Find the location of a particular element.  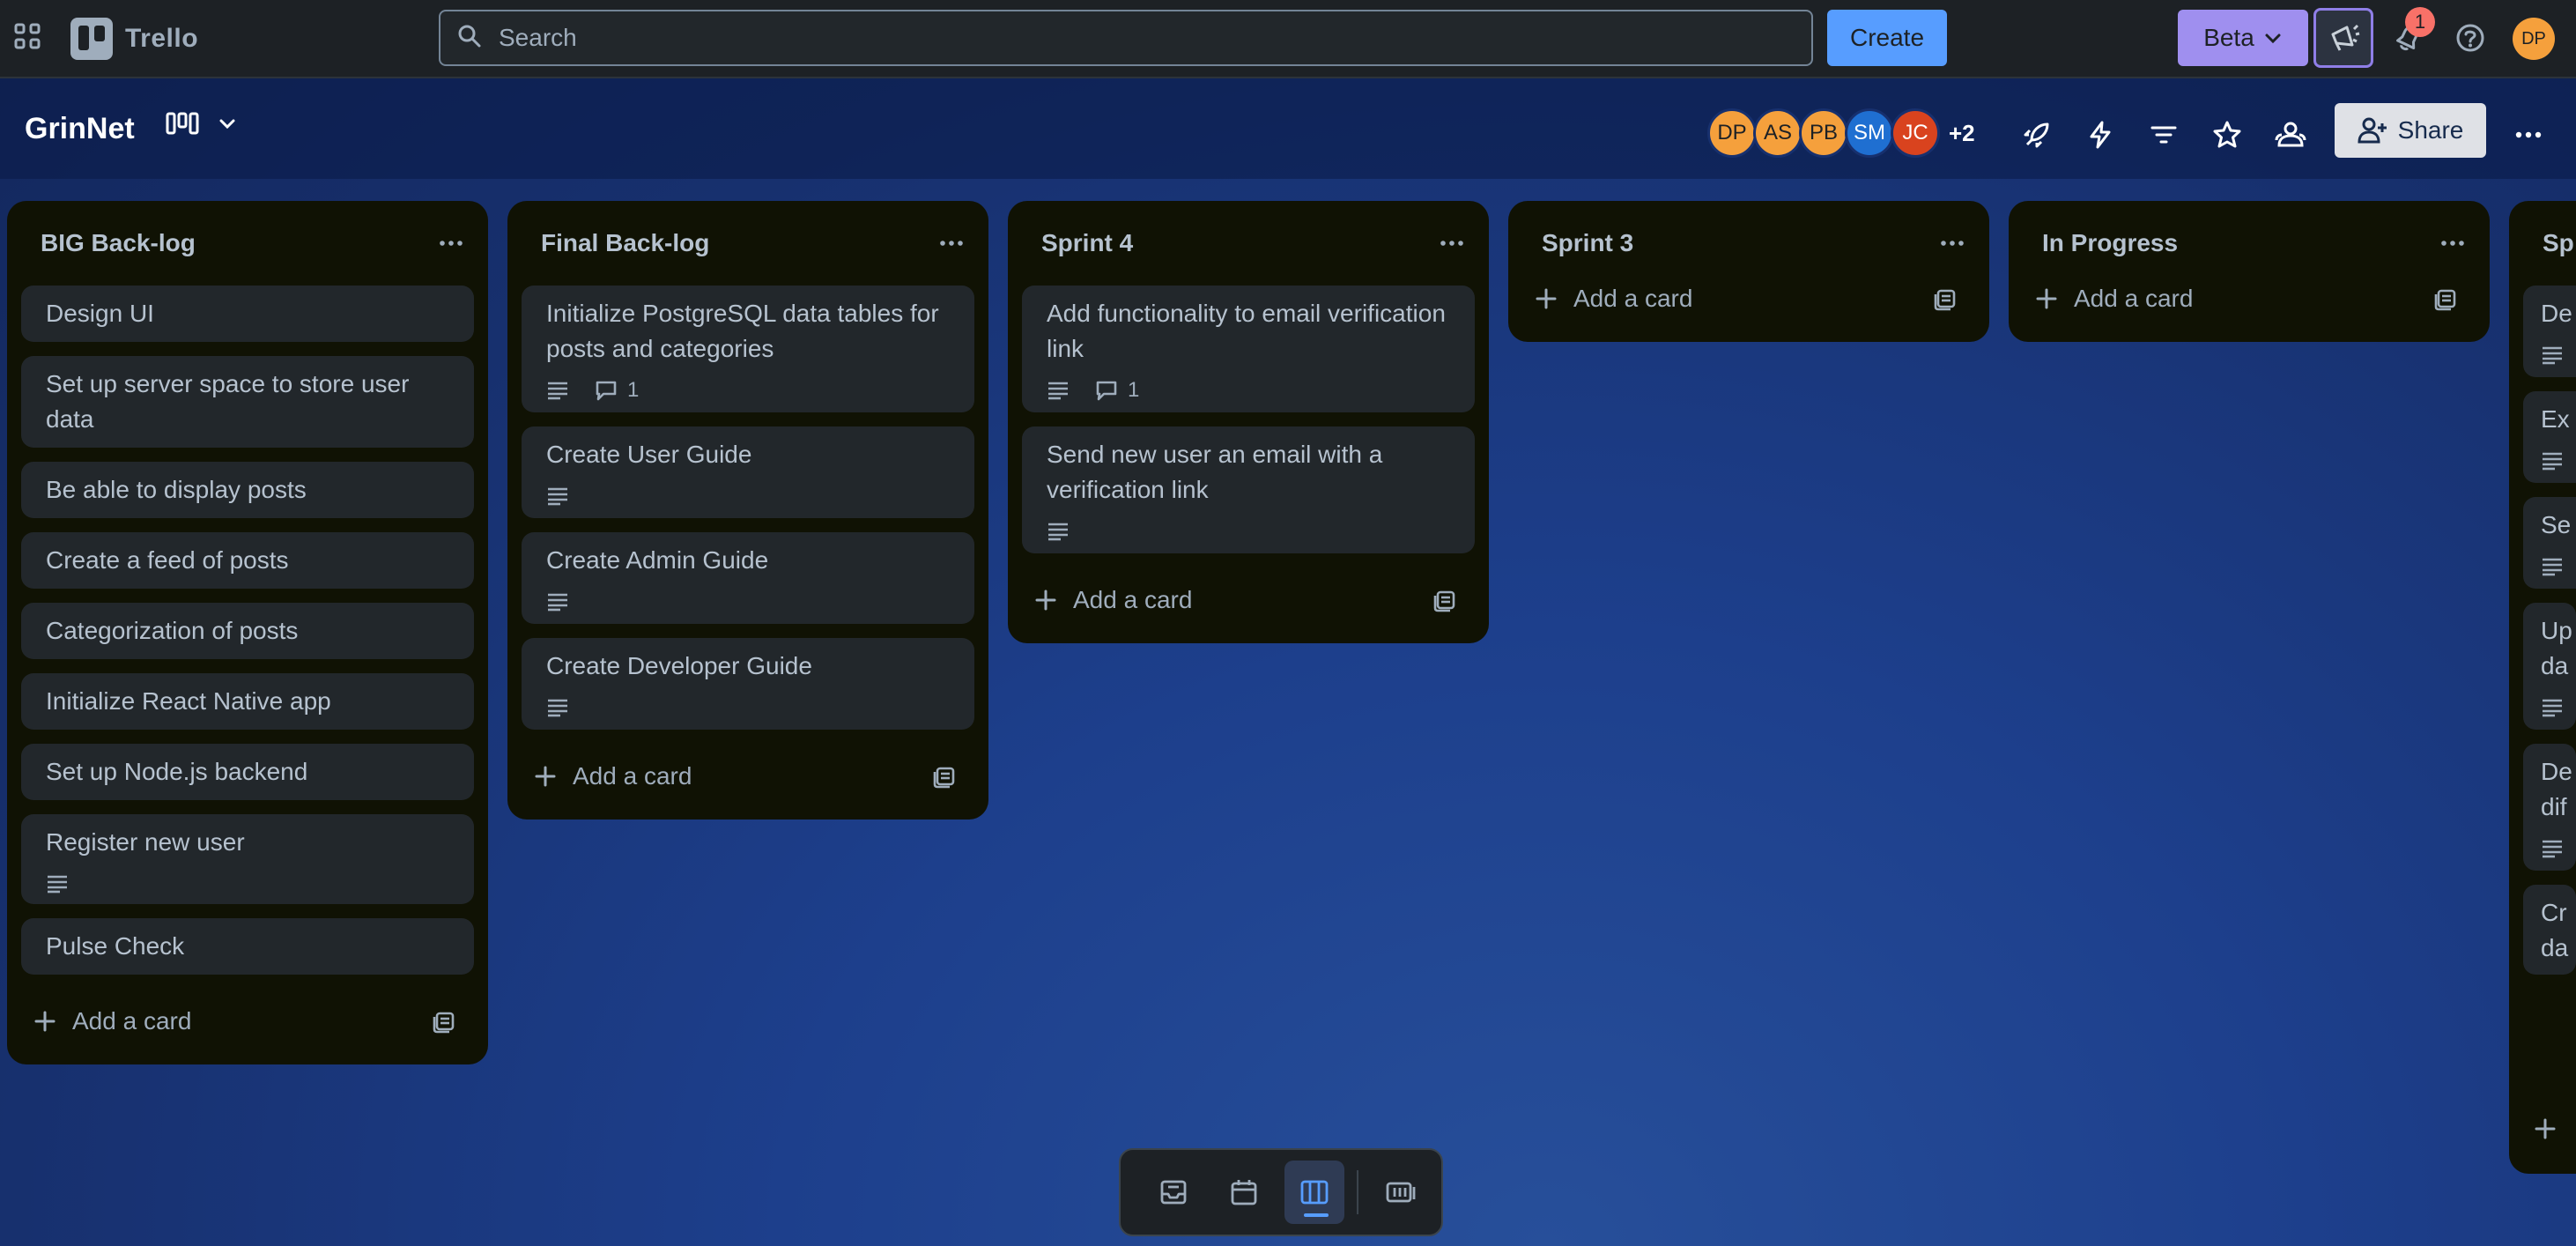

board-title: GrinNet is located at coordinates (80, 129).